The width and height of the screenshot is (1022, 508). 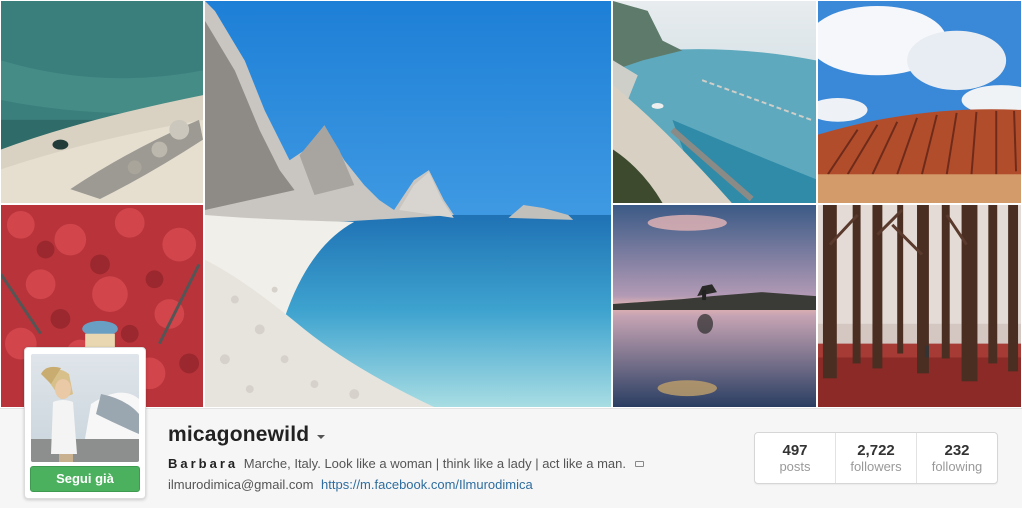 I want to click on stat-posts-label: posts, so click(x=795, y=466).